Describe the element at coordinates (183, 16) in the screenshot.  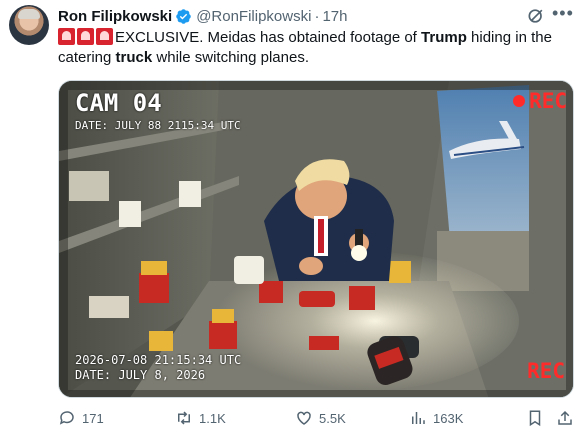
I see `verified-badge-icon` at that location.